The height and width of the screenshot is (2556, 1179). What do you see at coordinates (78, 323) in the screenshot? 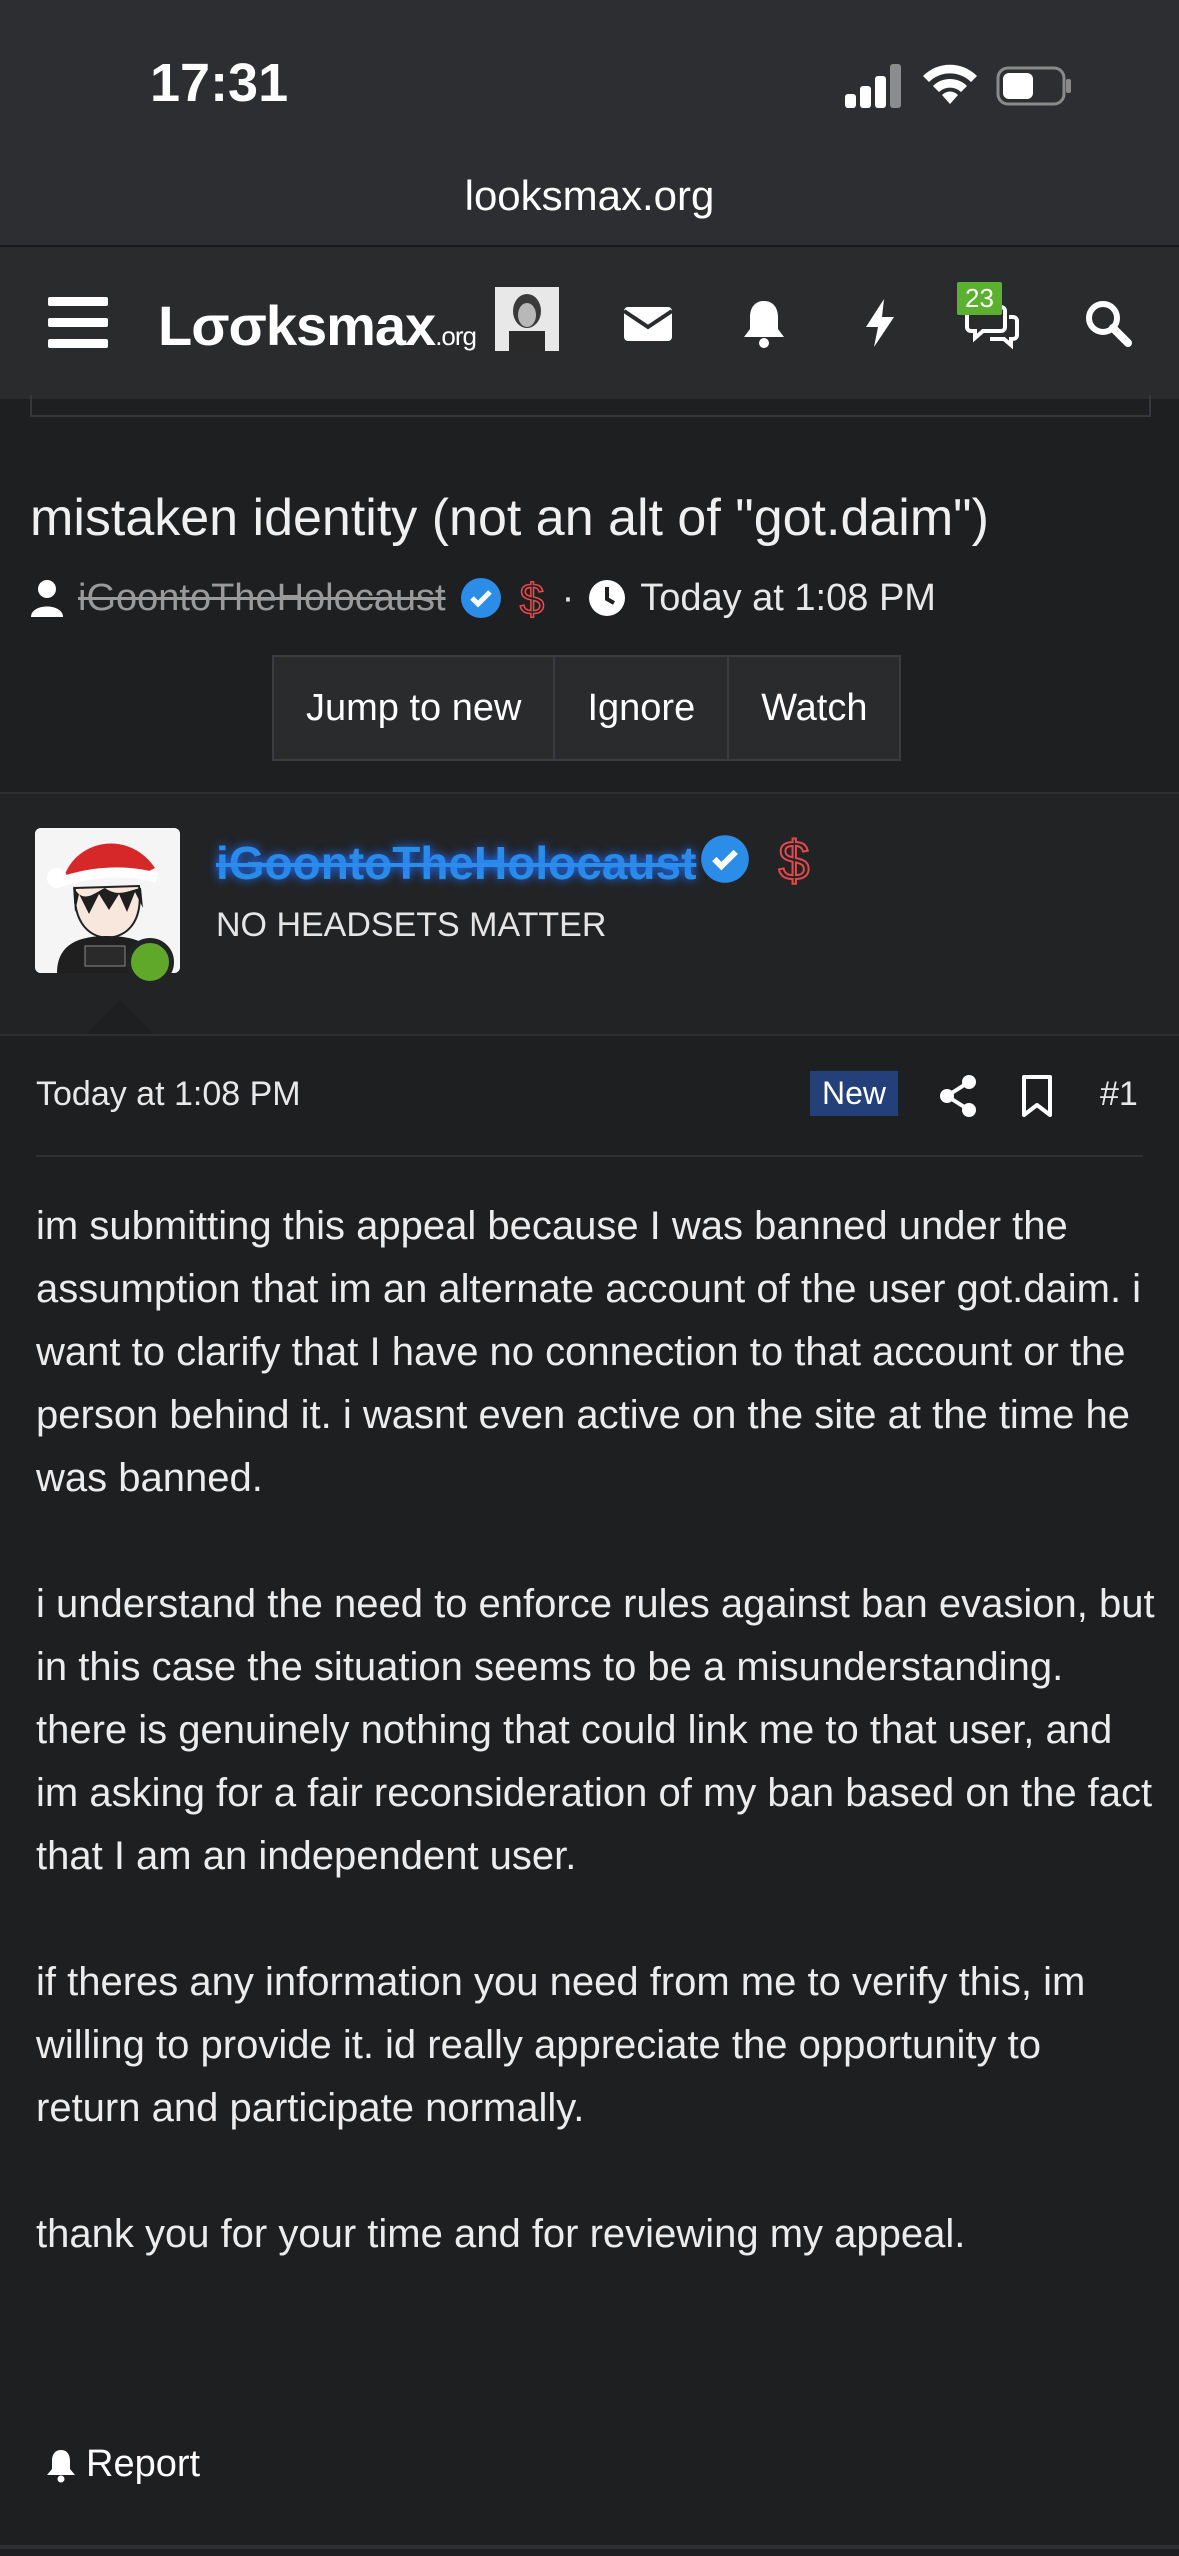
I see `menu-icon` at bounding box center [78, 323].